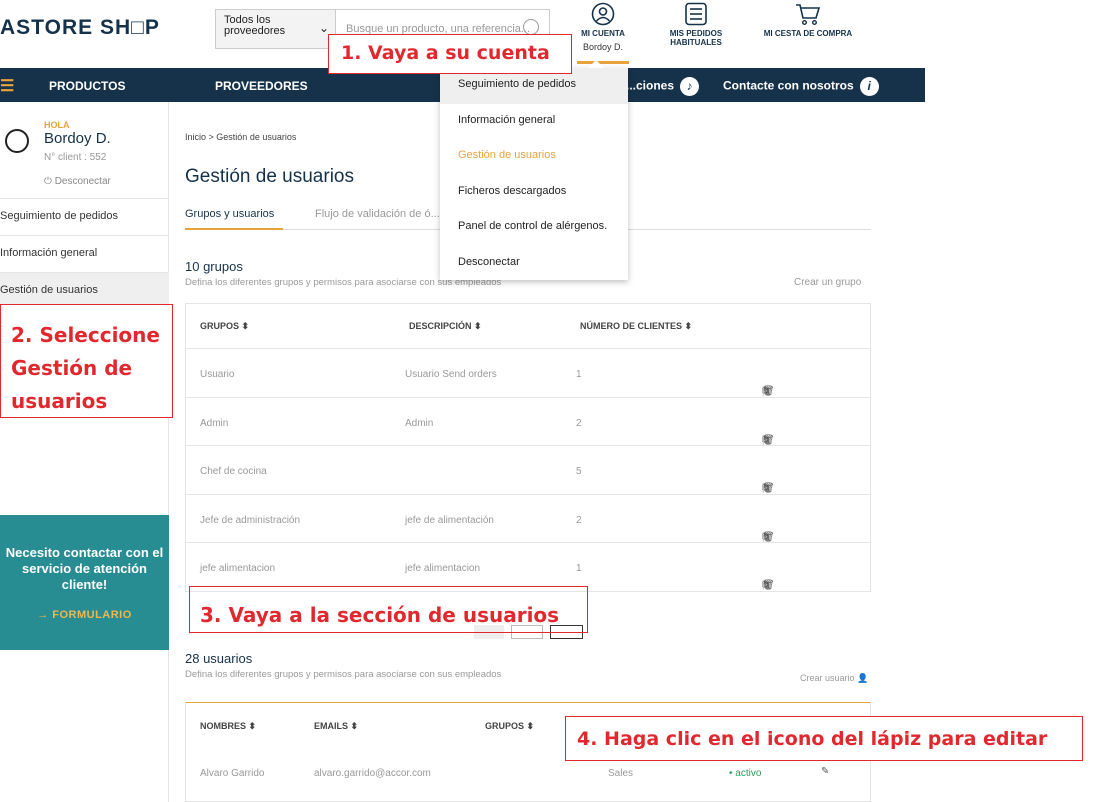 The image size is (1097, 802). I want to click on create-group-link: Crear un grupo, so click(827, 282).